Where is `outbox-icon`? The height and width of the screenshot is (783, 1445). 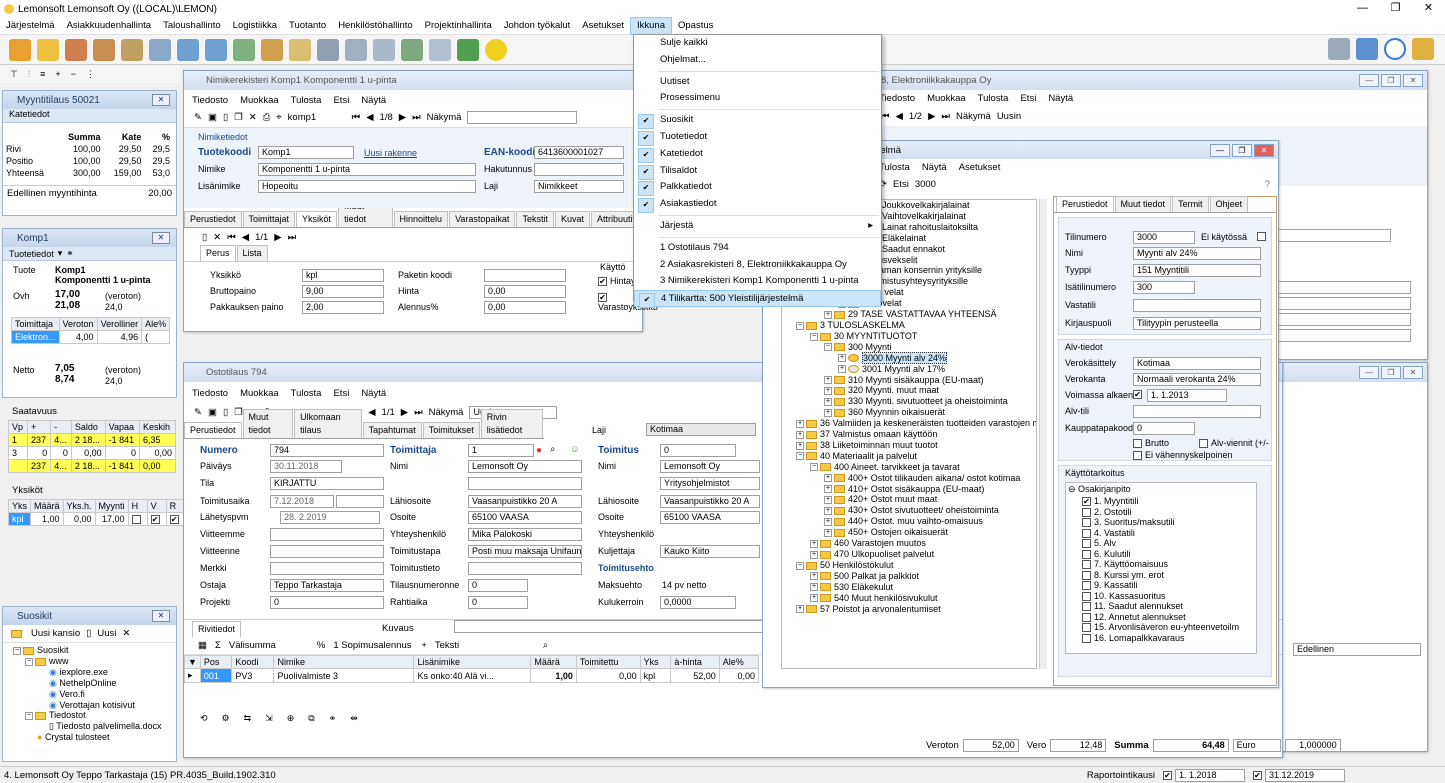
outbox-icon is located at coordinates (216, 49).